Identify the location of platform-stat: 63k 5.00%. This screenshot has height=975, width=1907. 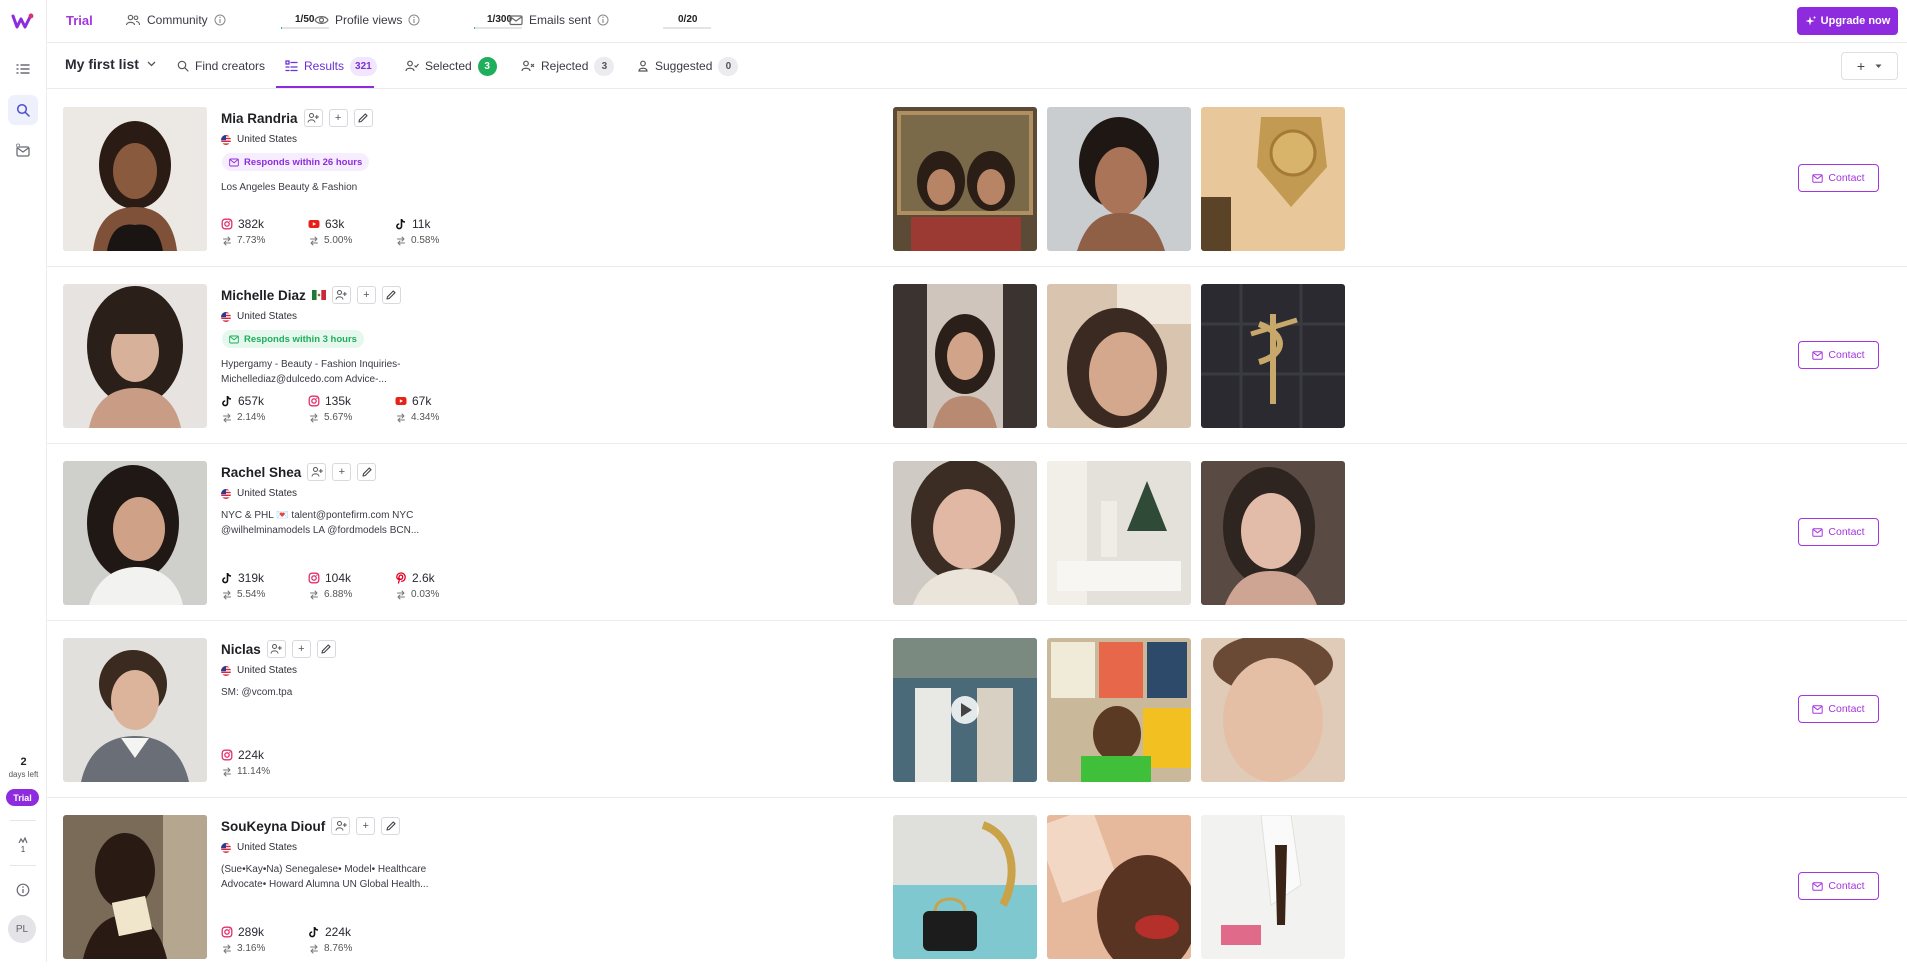
(351, 231).